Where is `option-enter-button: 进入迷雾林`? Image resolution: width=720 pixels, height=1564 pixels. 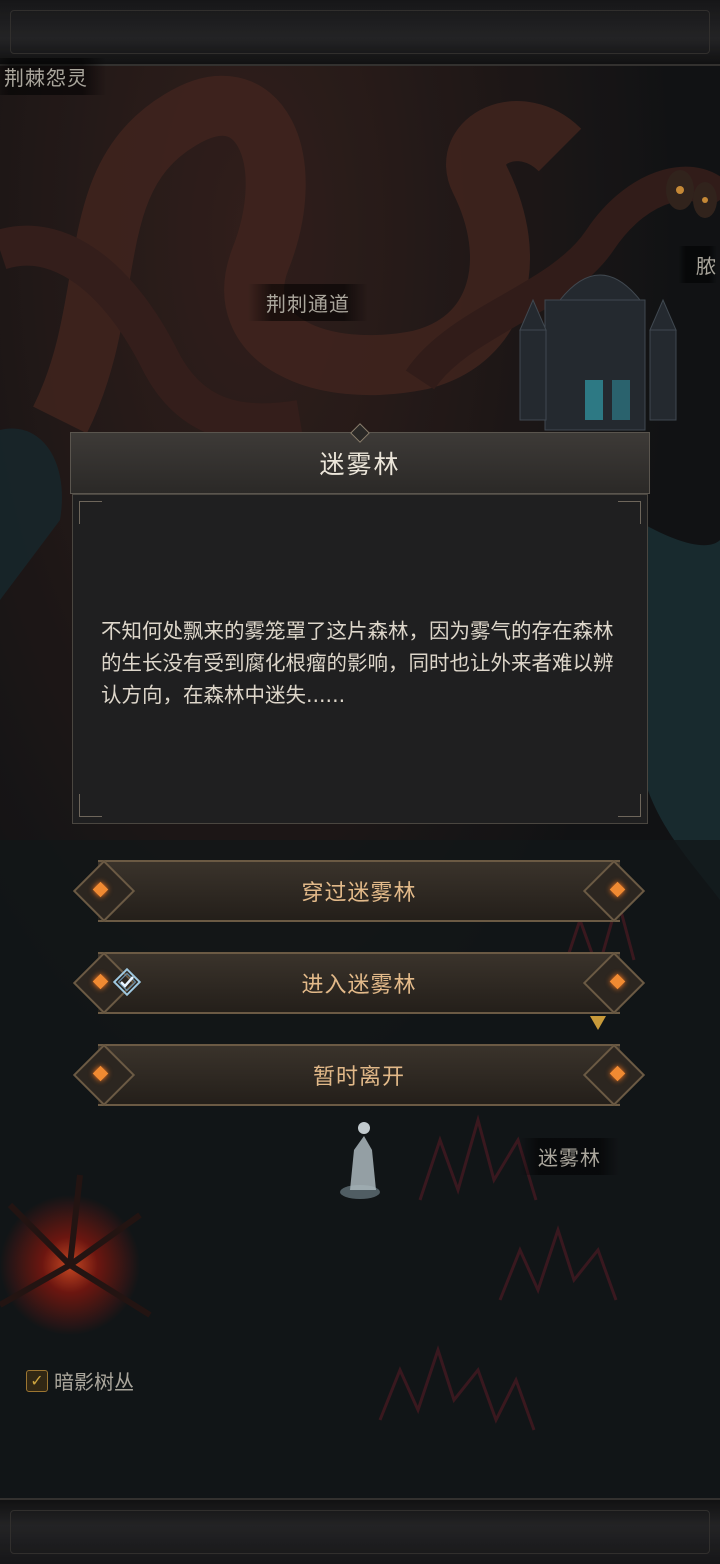
option-enter-button: 进入迷雾林 is located at coordinates (359, 983).